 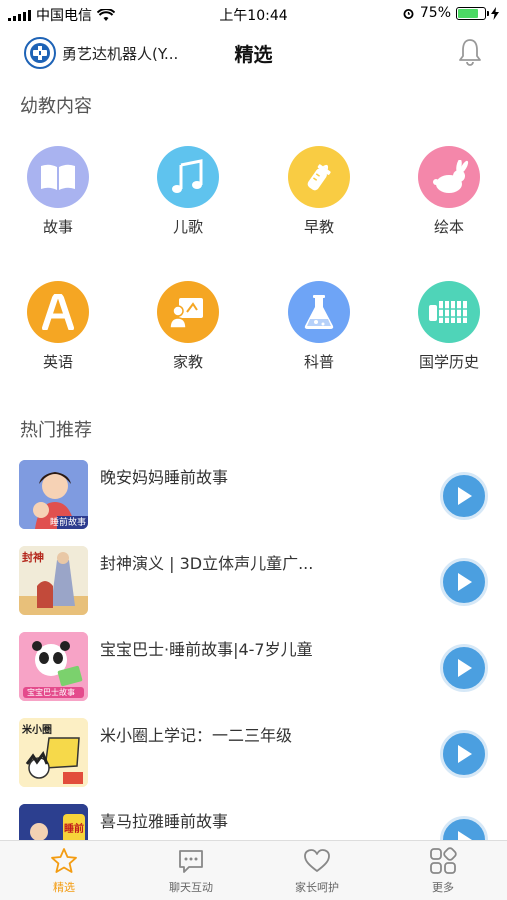 What do you see at coordinates (317, 860) in the screenshot?
I see `heart-icon` at bounding box center [317, 860].